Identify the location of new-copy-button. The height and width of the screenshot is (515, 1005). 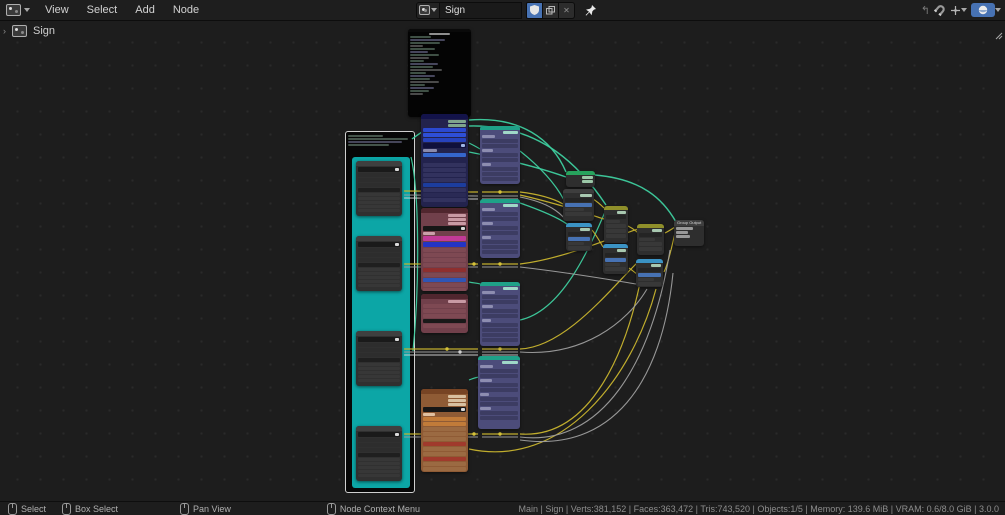
(551, 10).